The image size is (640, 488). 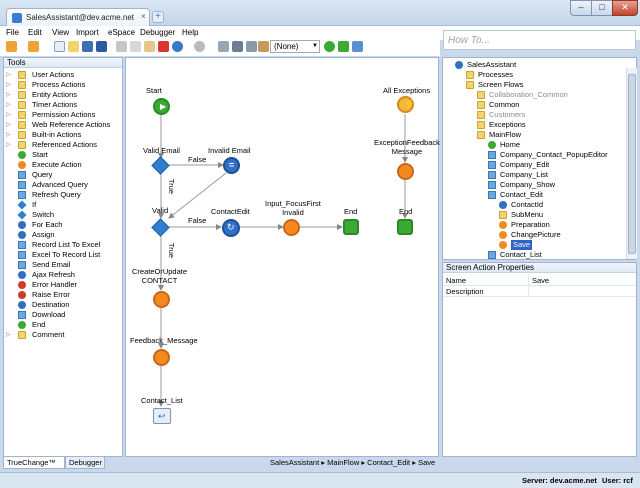 What do you see at coordinates (157, 32) in the screenshot?
I see `menu-debugger: Debugger` at bounding box center [157, 32].